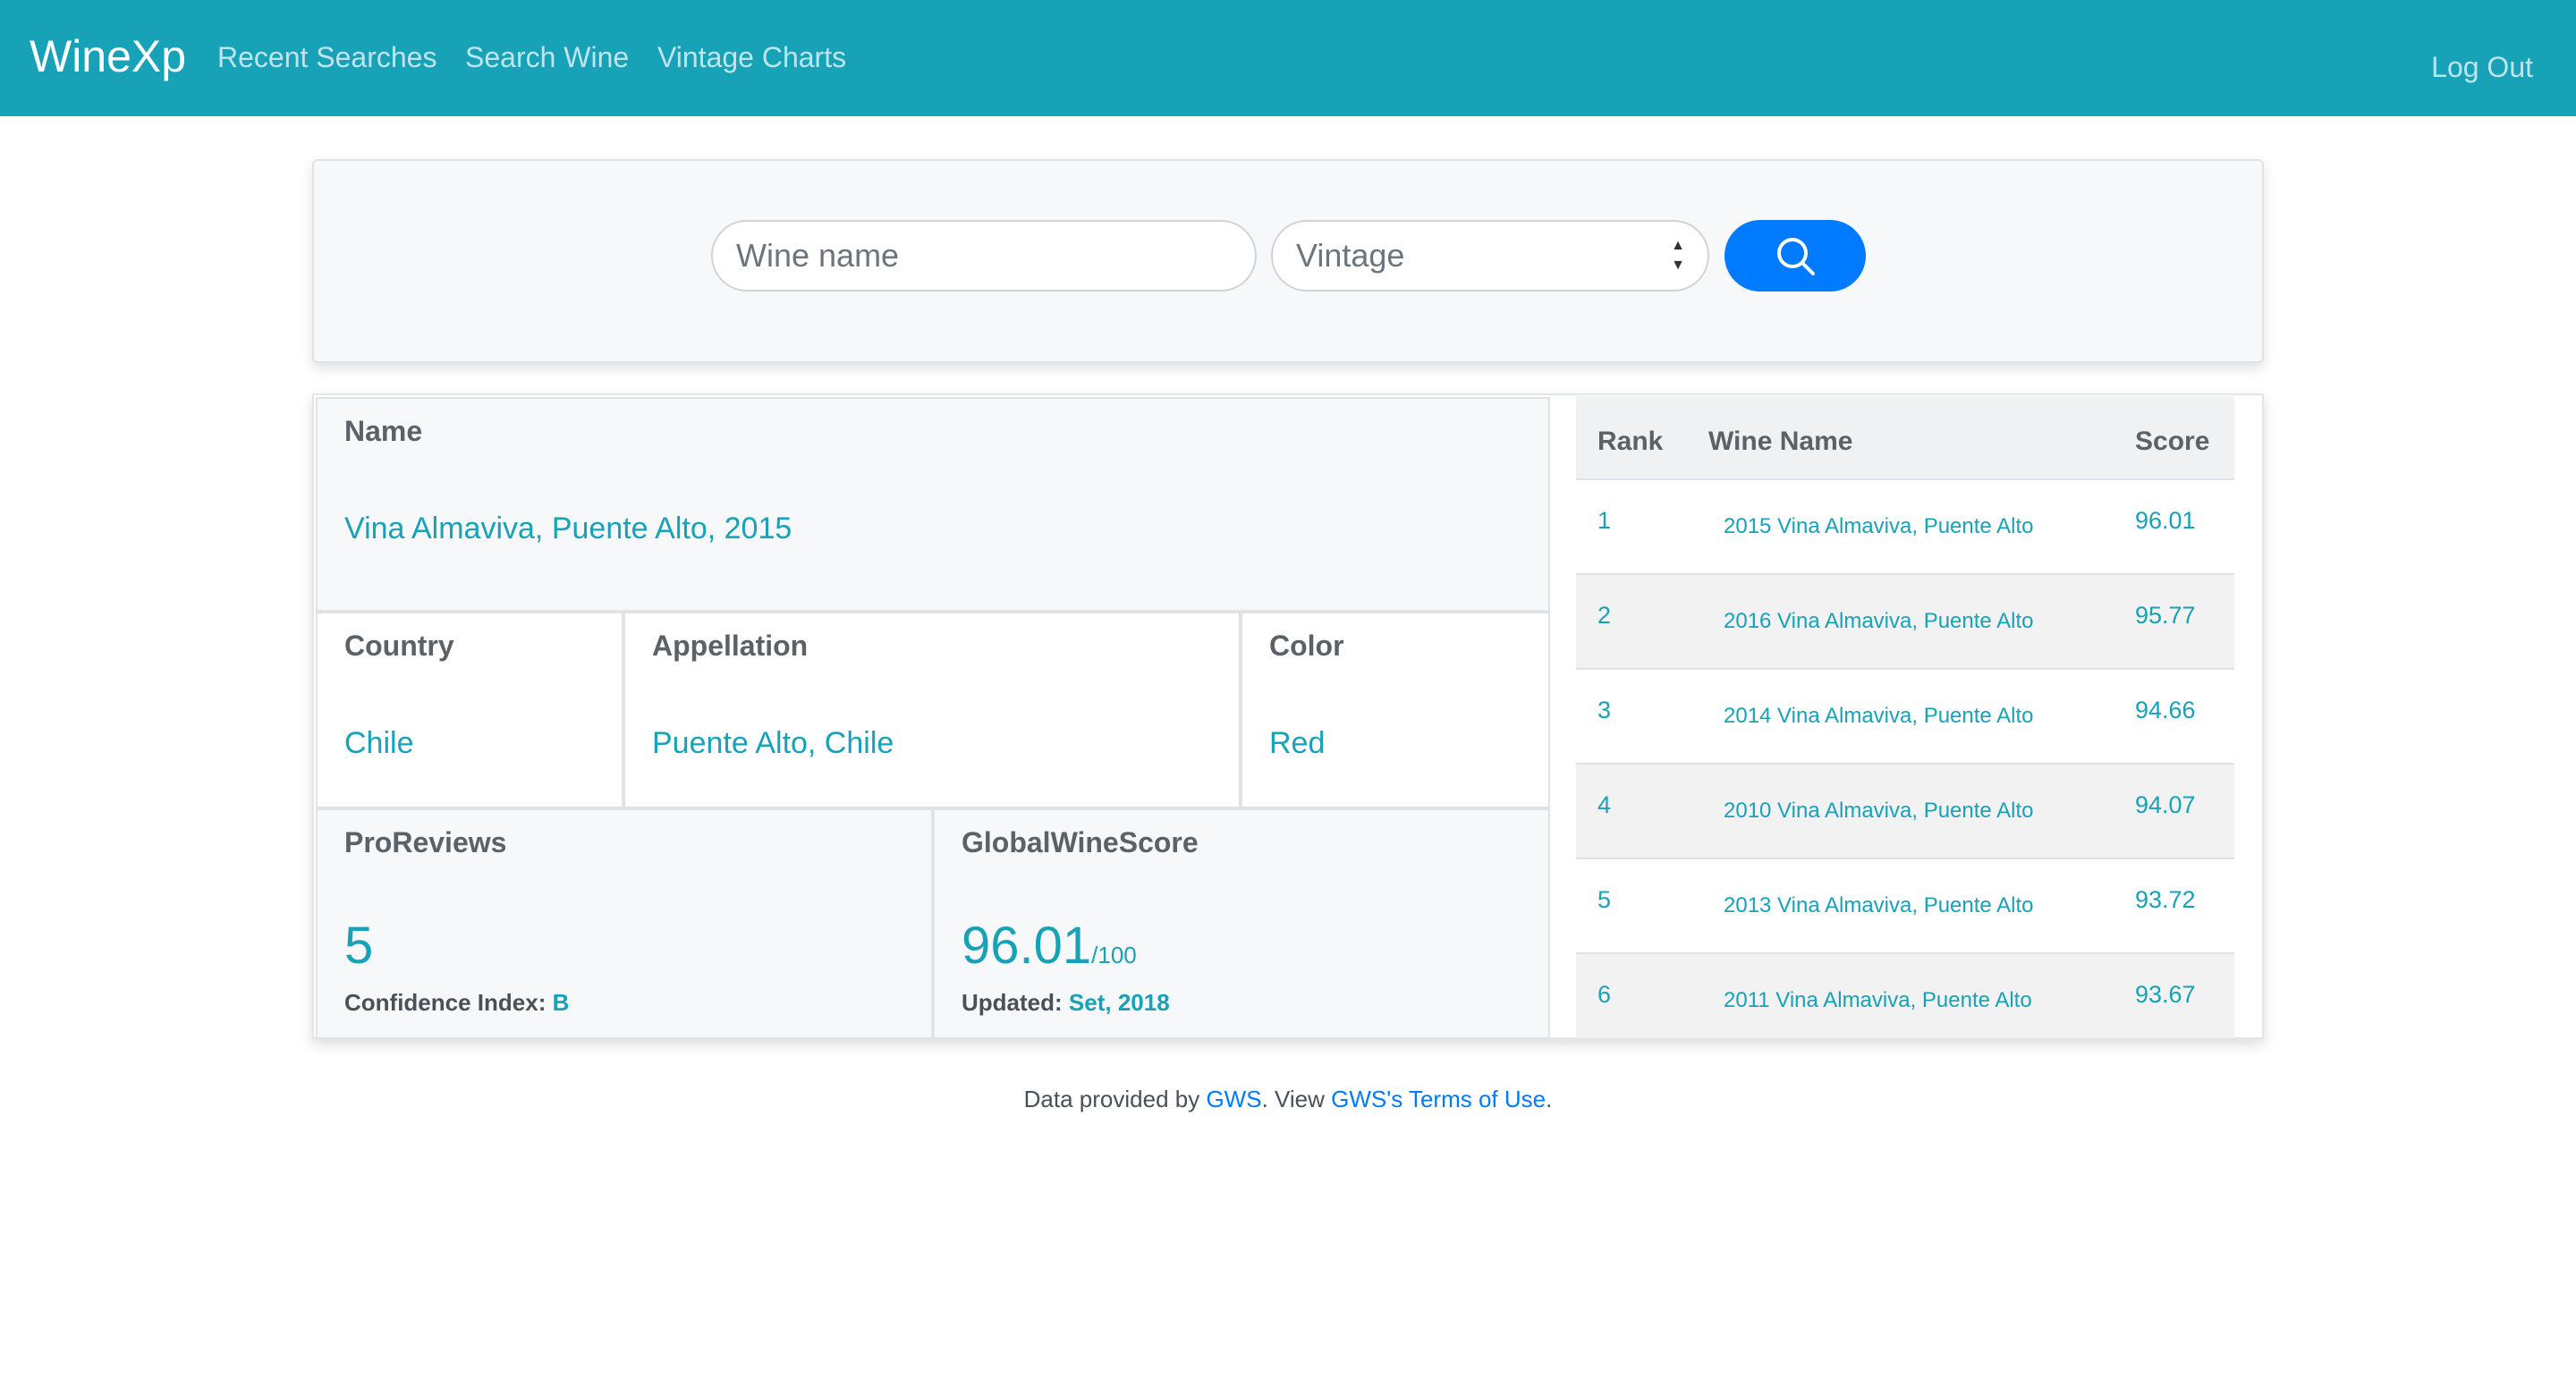  I want to click on gws-link: GWS, so click(1233, 1099).